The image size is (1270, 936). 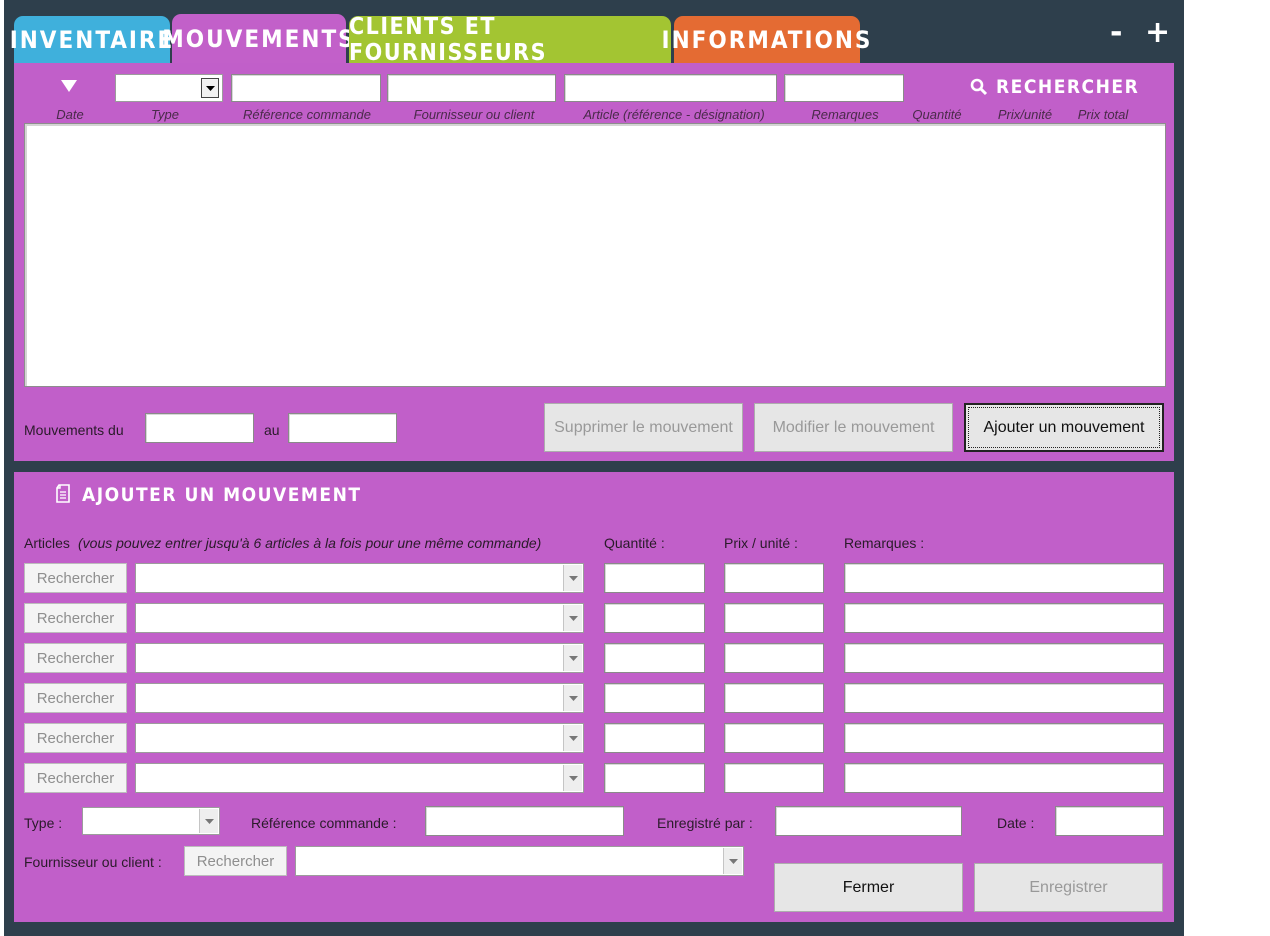 I want to click on supplier-select, so click(x=519, y=861).